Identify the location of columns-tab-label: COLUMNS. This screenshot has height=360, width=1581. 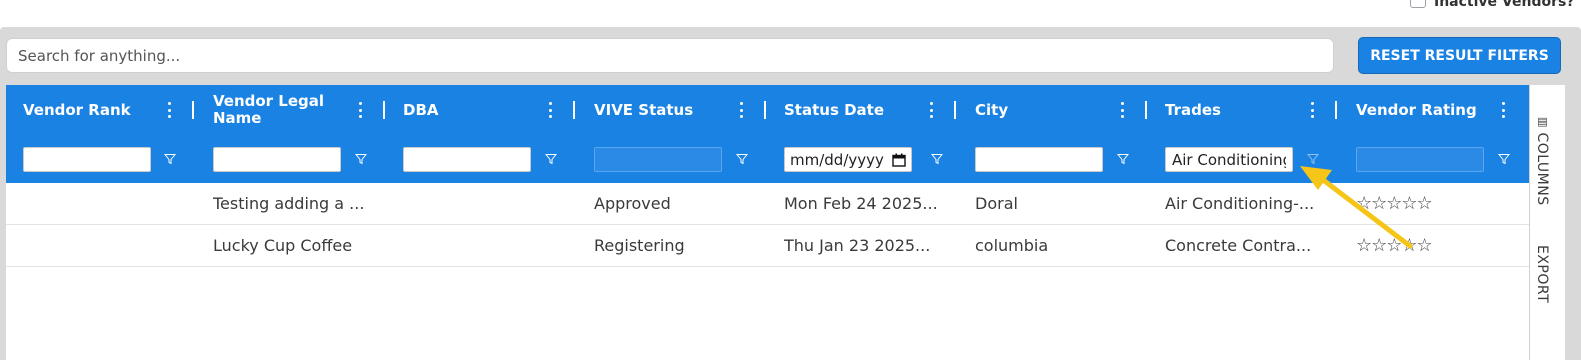
(1542, 169).